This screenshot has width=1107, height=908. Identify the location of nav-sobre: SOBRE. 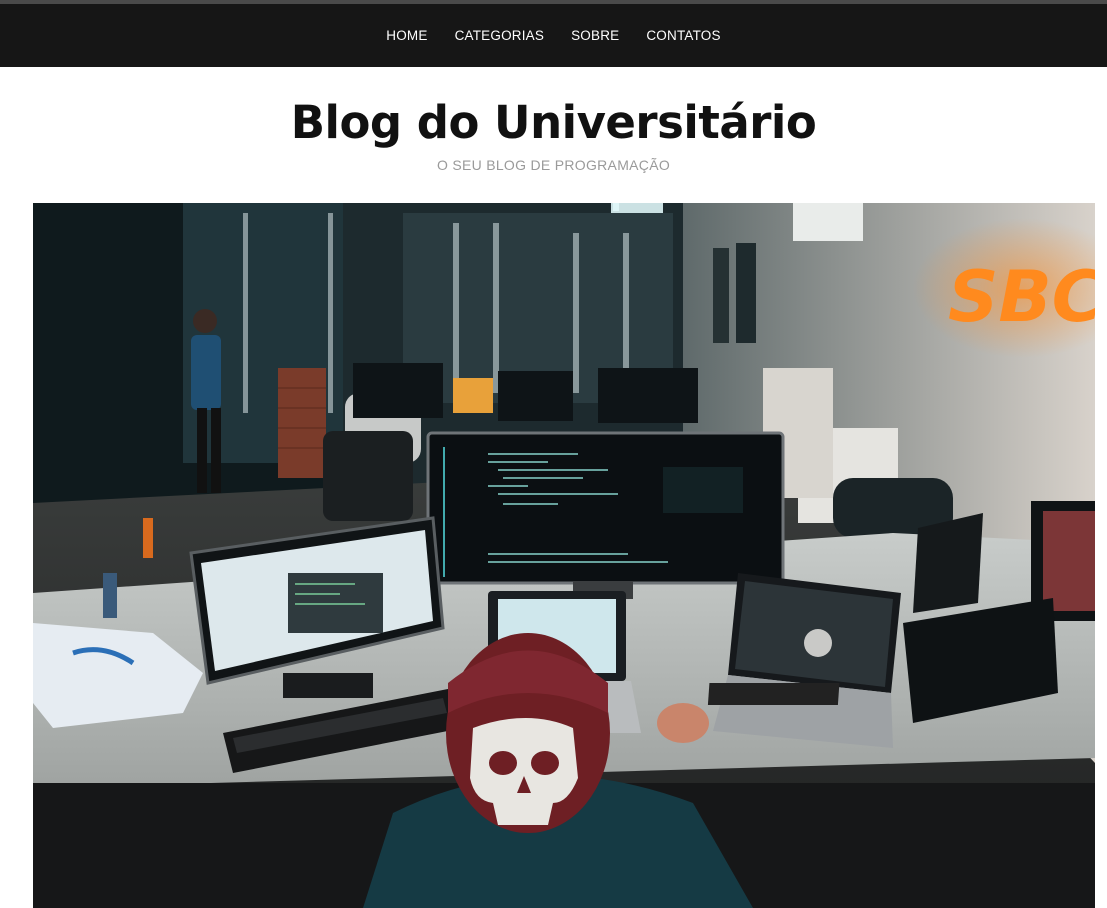
(595, 35).